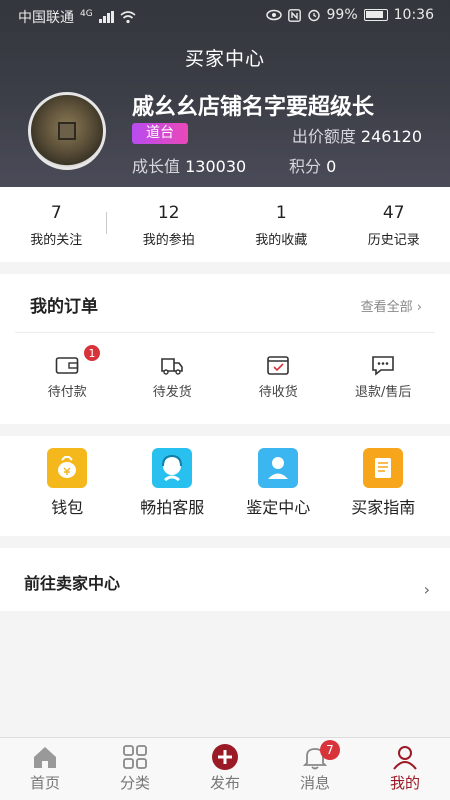 Image resolution: width=450 pixels, height=800 pixels. I want to click on growth-label: 成长值, so click(156, 166).